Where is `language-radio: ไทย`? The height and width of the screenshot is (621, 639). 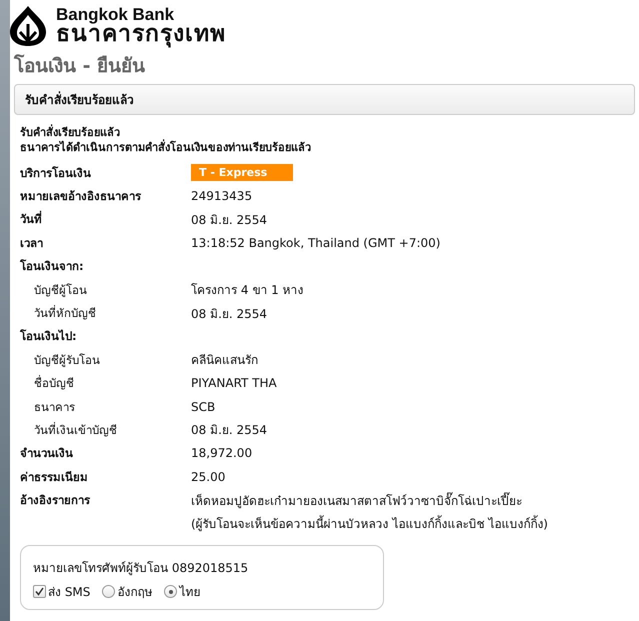
language-radio: ไทย is located at coordinates (182, 592).